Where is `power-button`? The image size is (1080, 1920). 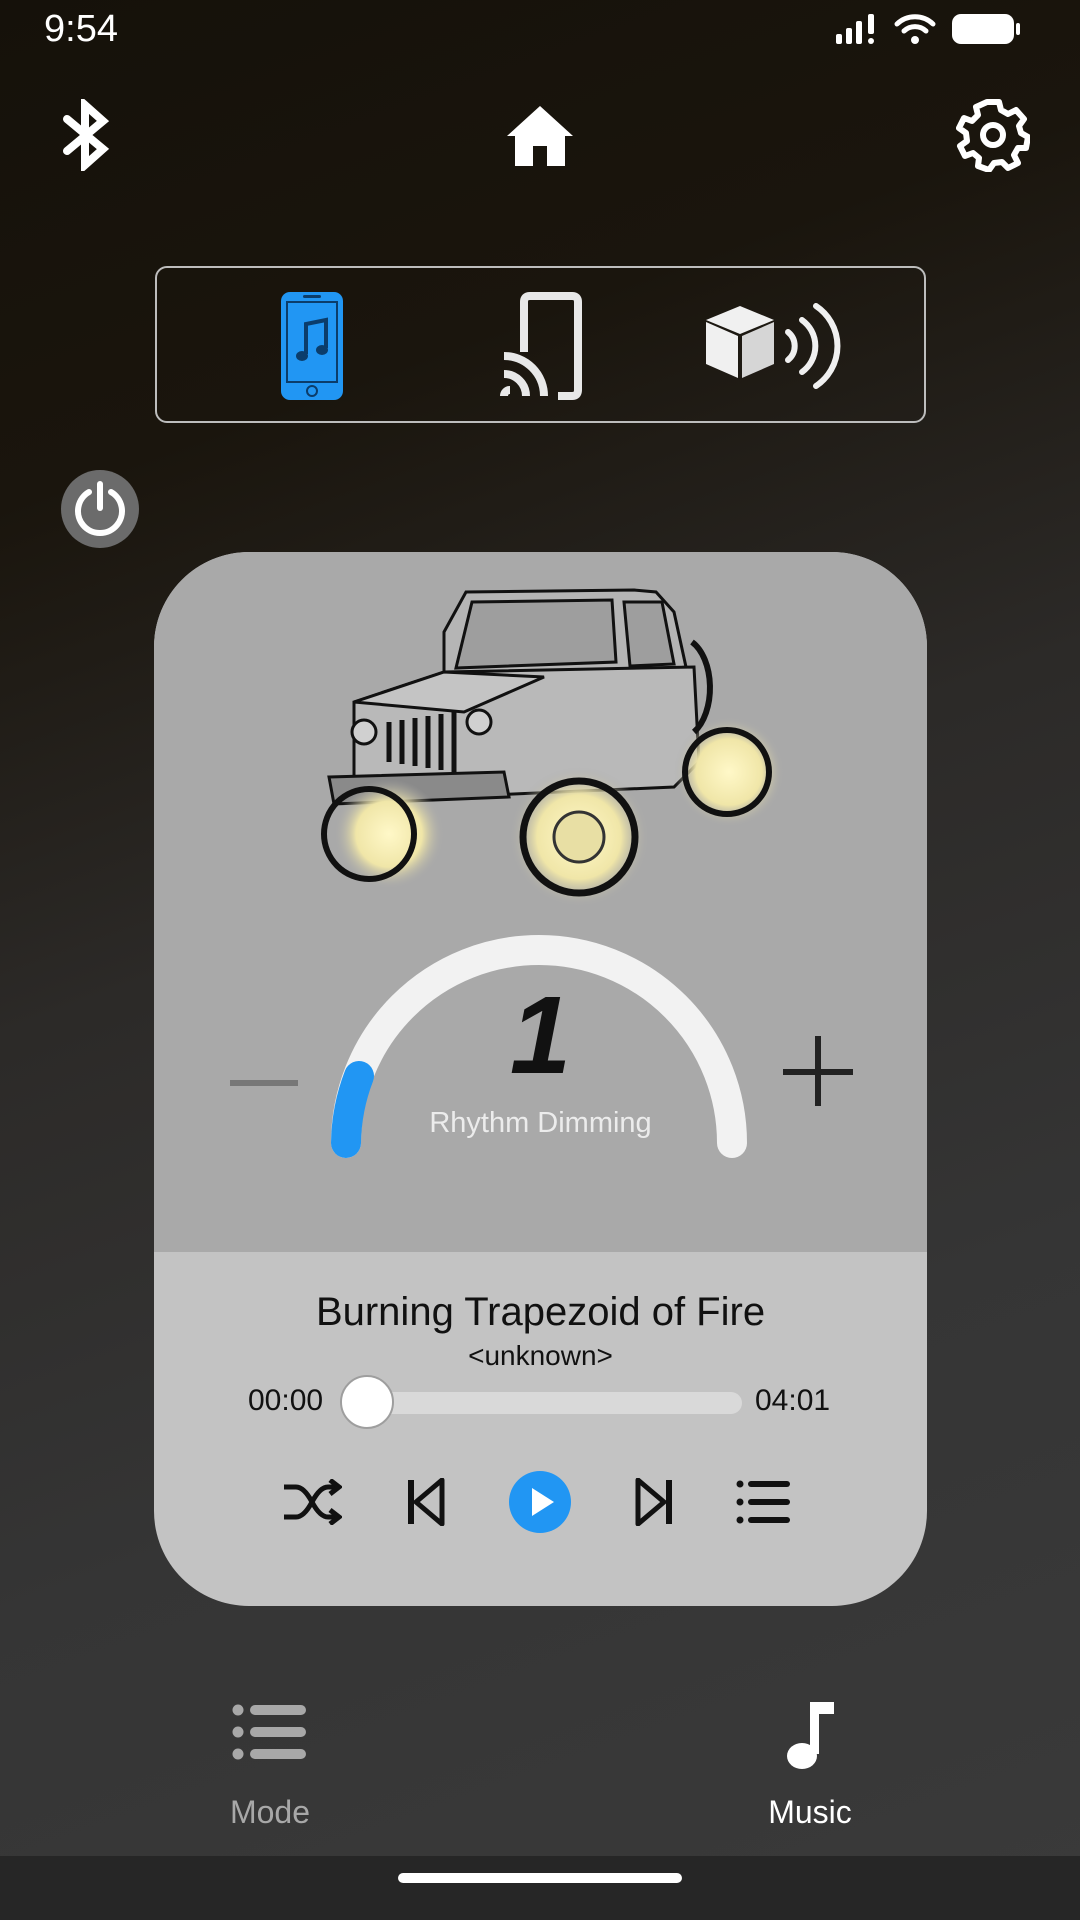 power-button is located at coordinates (100, 509).